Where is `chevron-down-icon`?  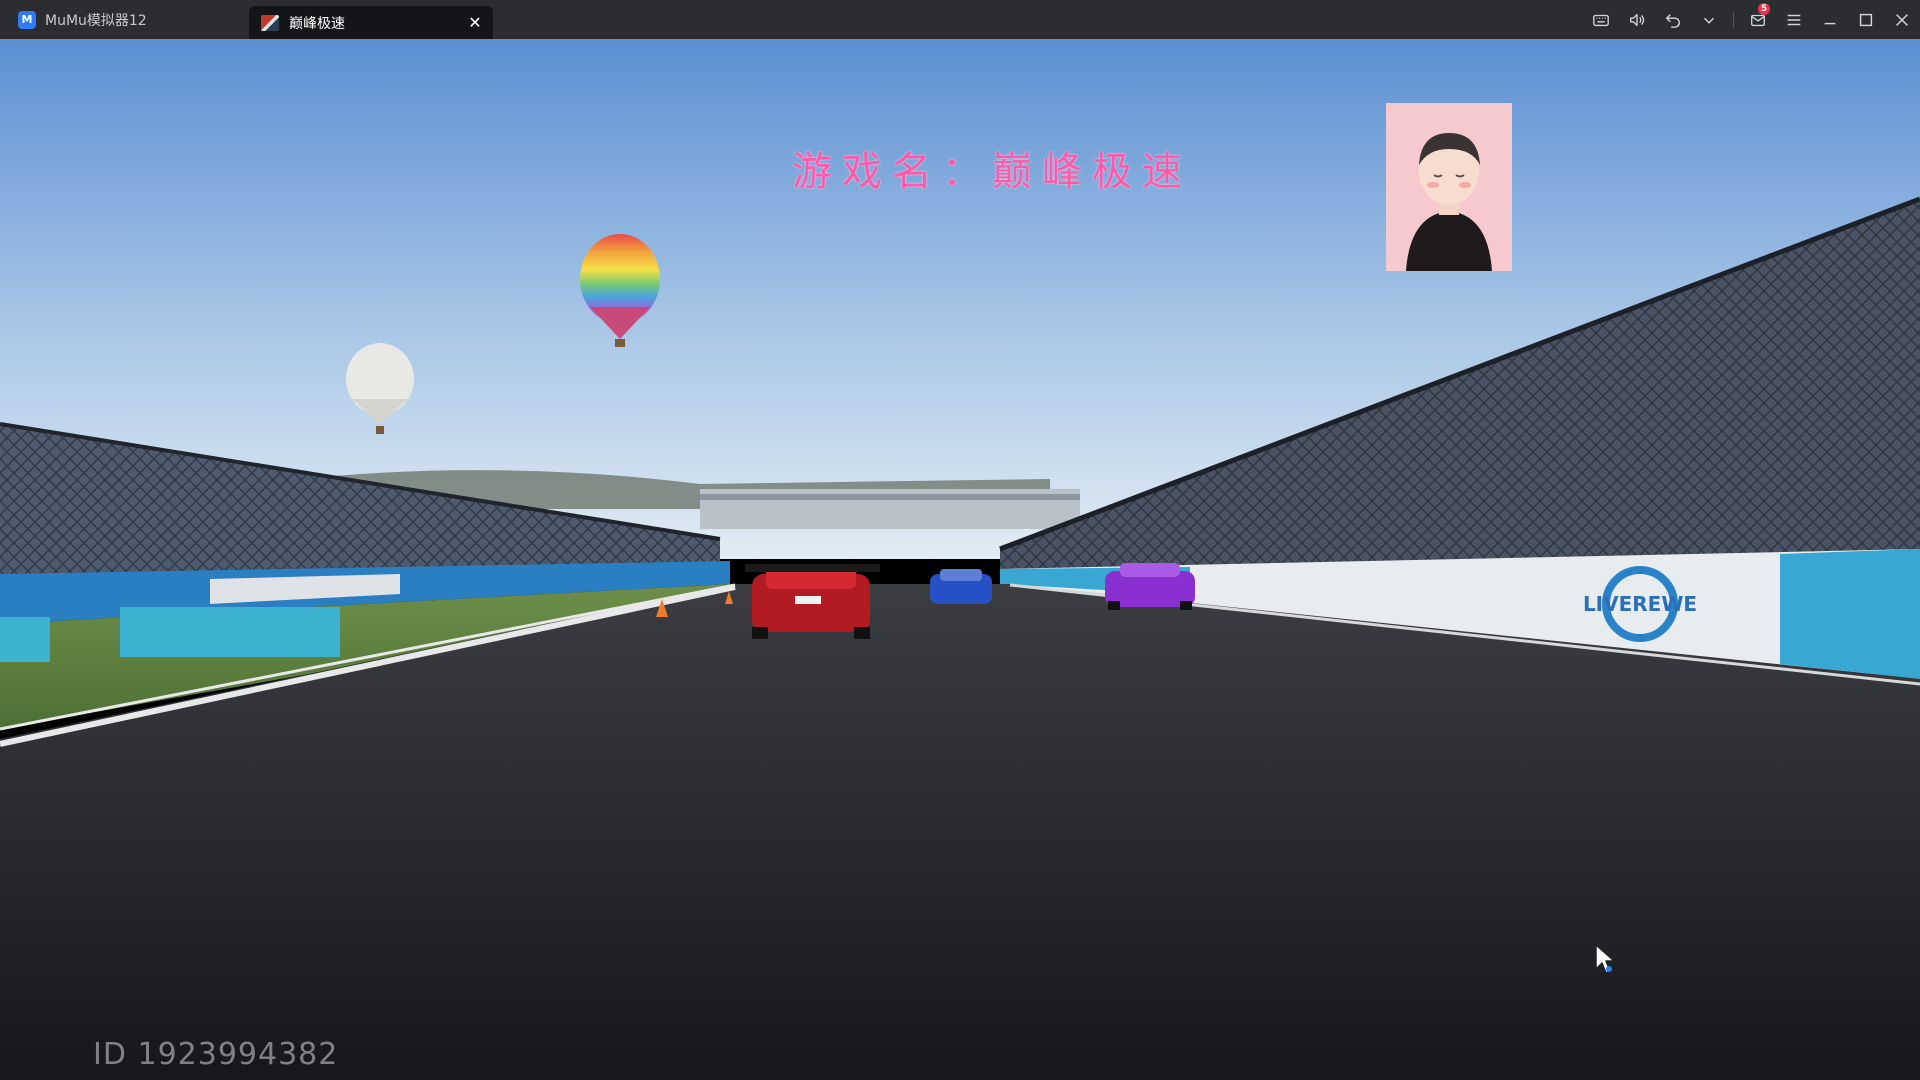
chevron-down-icon is located at coordinates (1709, 19).